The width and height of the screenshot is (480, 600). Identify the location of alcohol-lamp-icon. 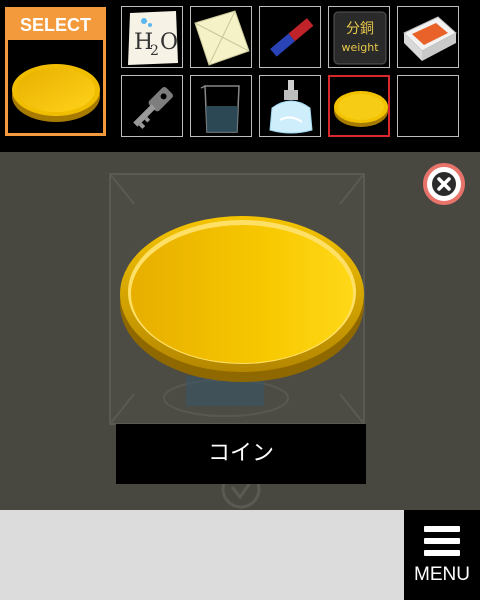
(291, 107).